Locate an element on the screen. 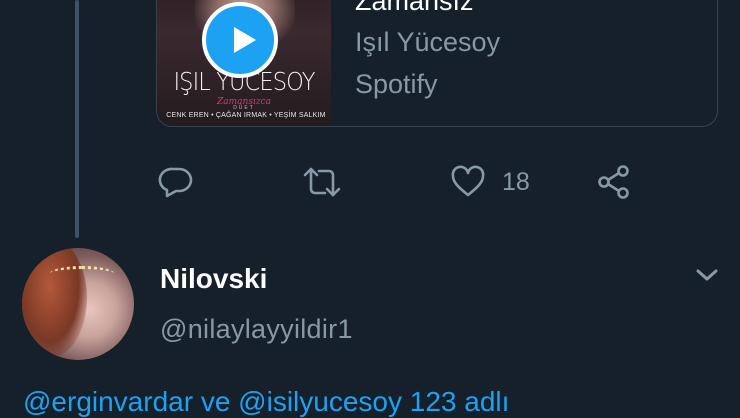 Image resolution: width=740 pixels, height=418 pixels. track-source: Spotify is located at coordinates (396, 84).